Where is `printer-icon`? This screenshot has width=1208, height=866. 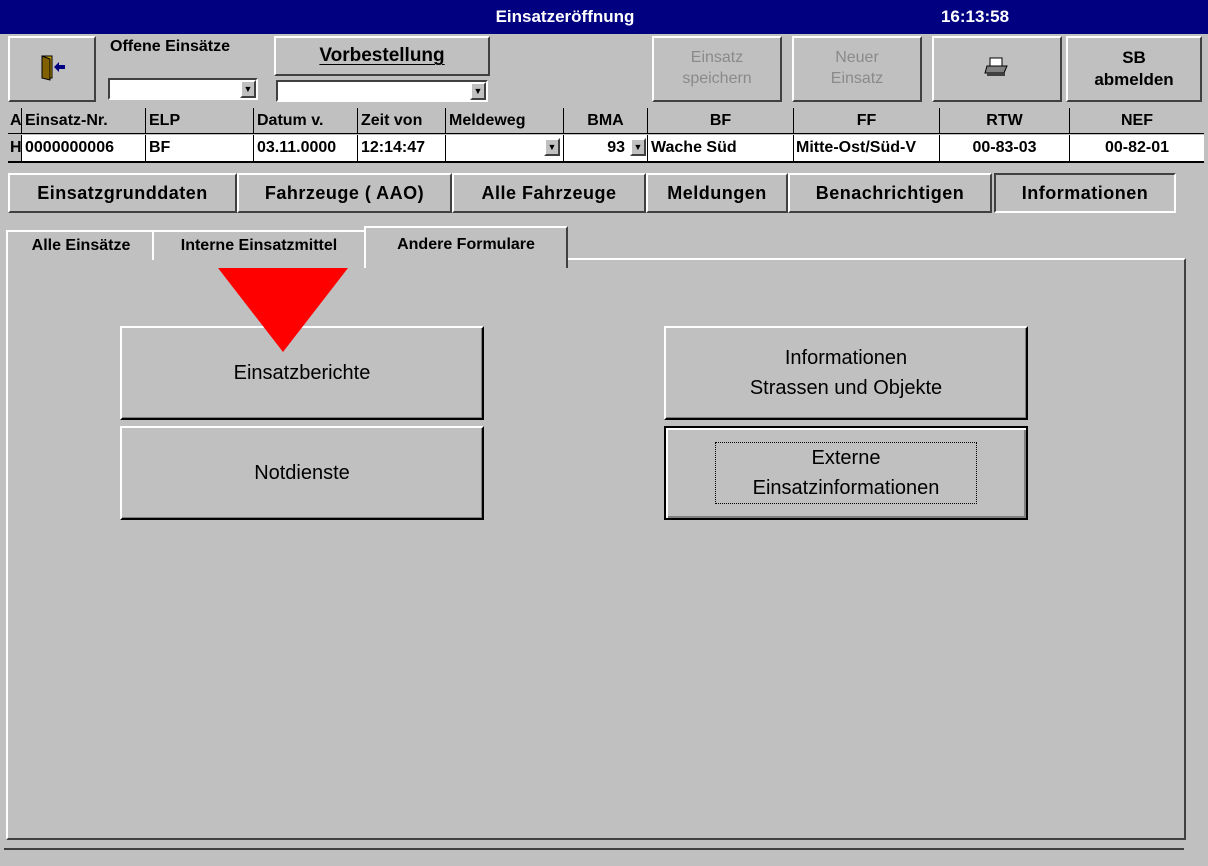
printer-icon is located at coordinates (997, 69).